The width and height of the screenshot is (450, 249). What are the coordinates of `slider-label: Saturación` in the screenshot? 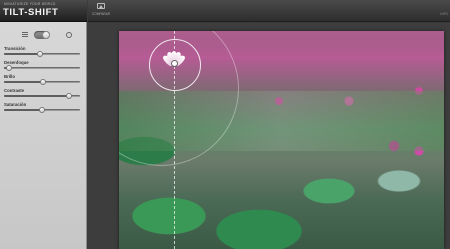 It's located at (15, 104).